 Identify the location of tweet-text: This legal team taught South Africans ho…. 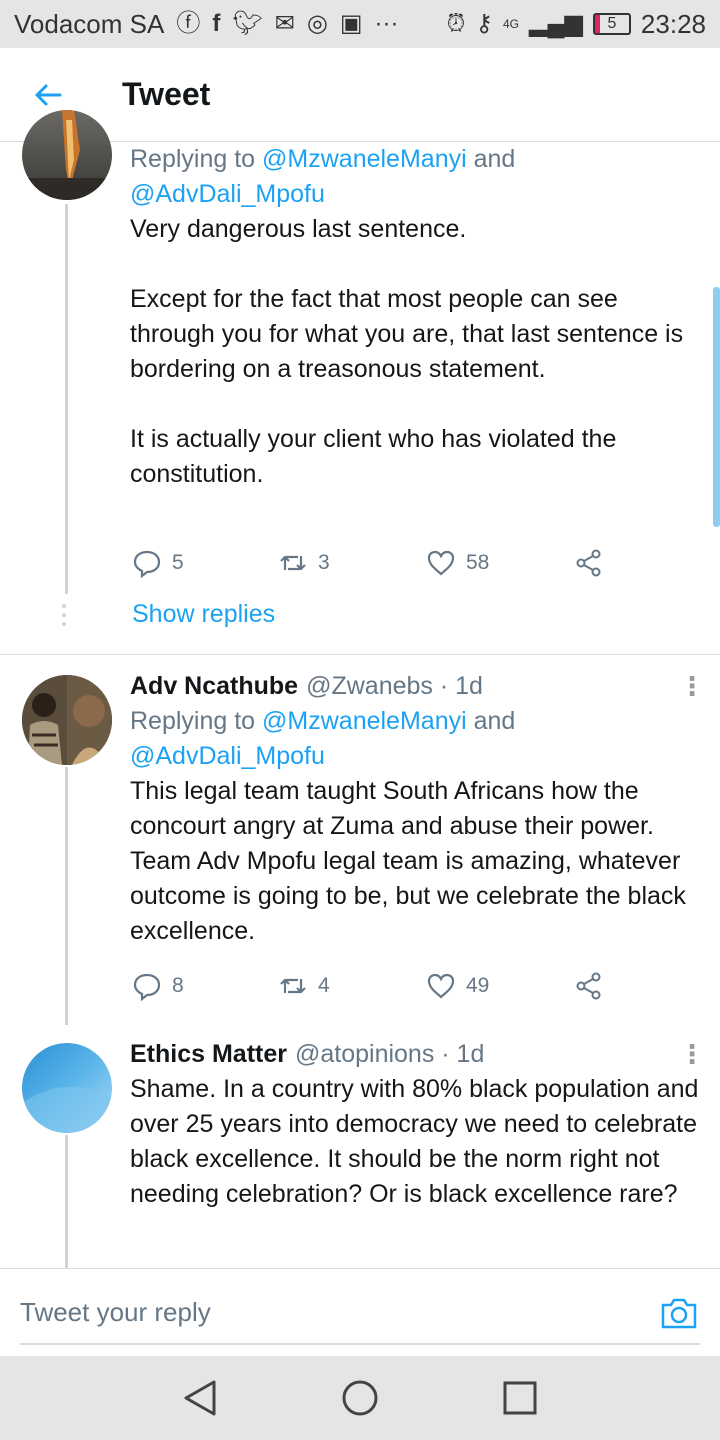
(411, 861).